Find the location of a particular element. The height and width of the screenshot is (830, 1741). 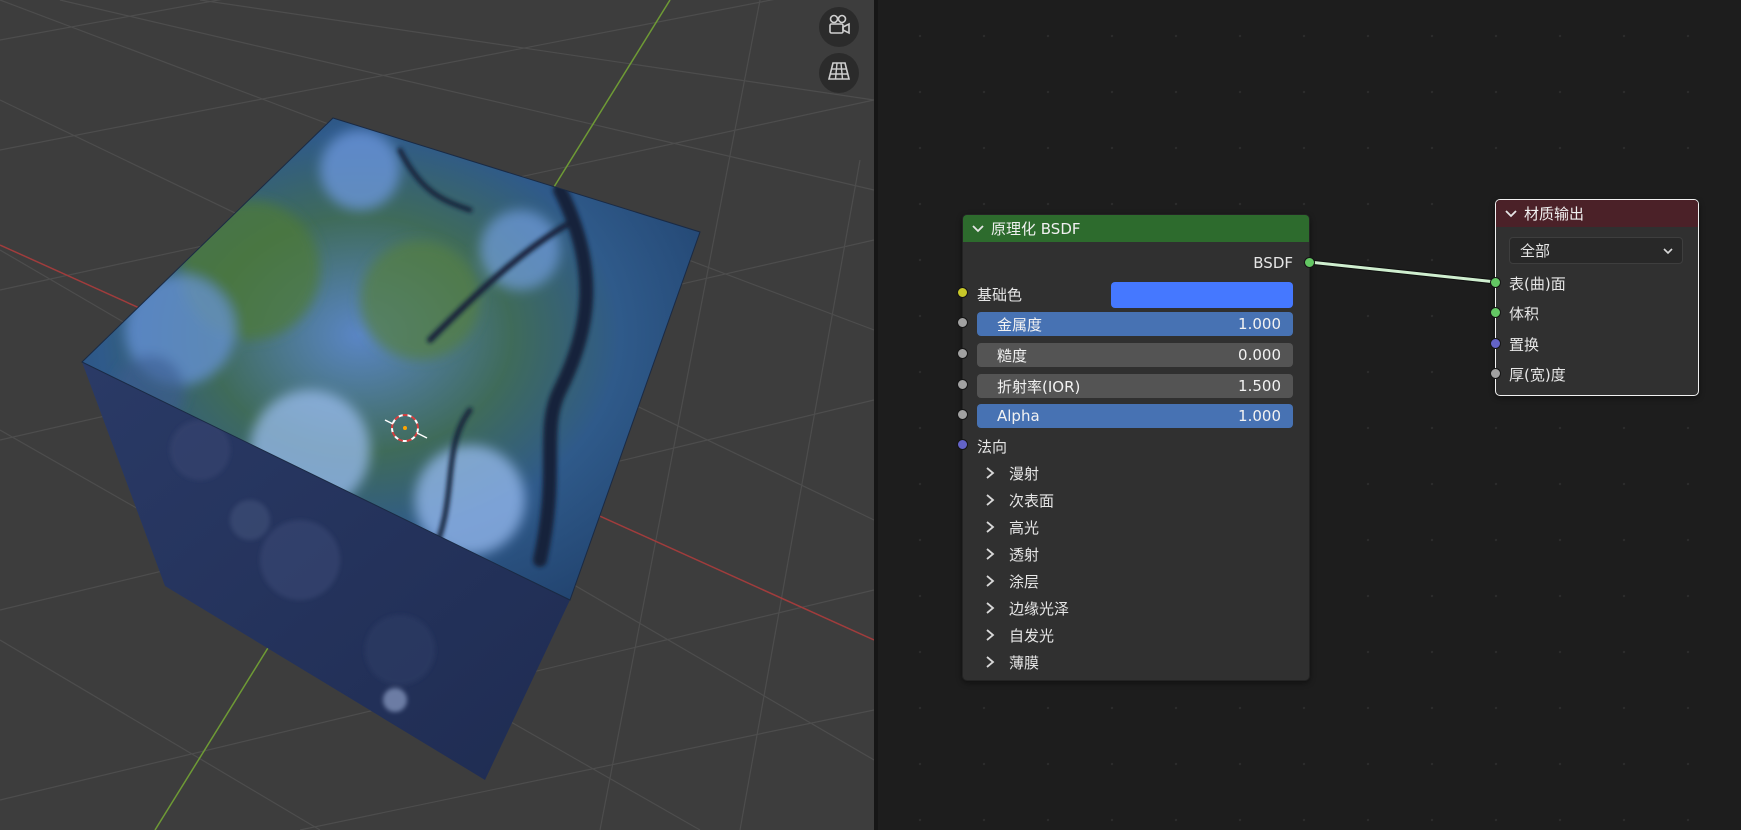

metallic-field: 金属度 1.000 is located at coordinates (1135, 324).